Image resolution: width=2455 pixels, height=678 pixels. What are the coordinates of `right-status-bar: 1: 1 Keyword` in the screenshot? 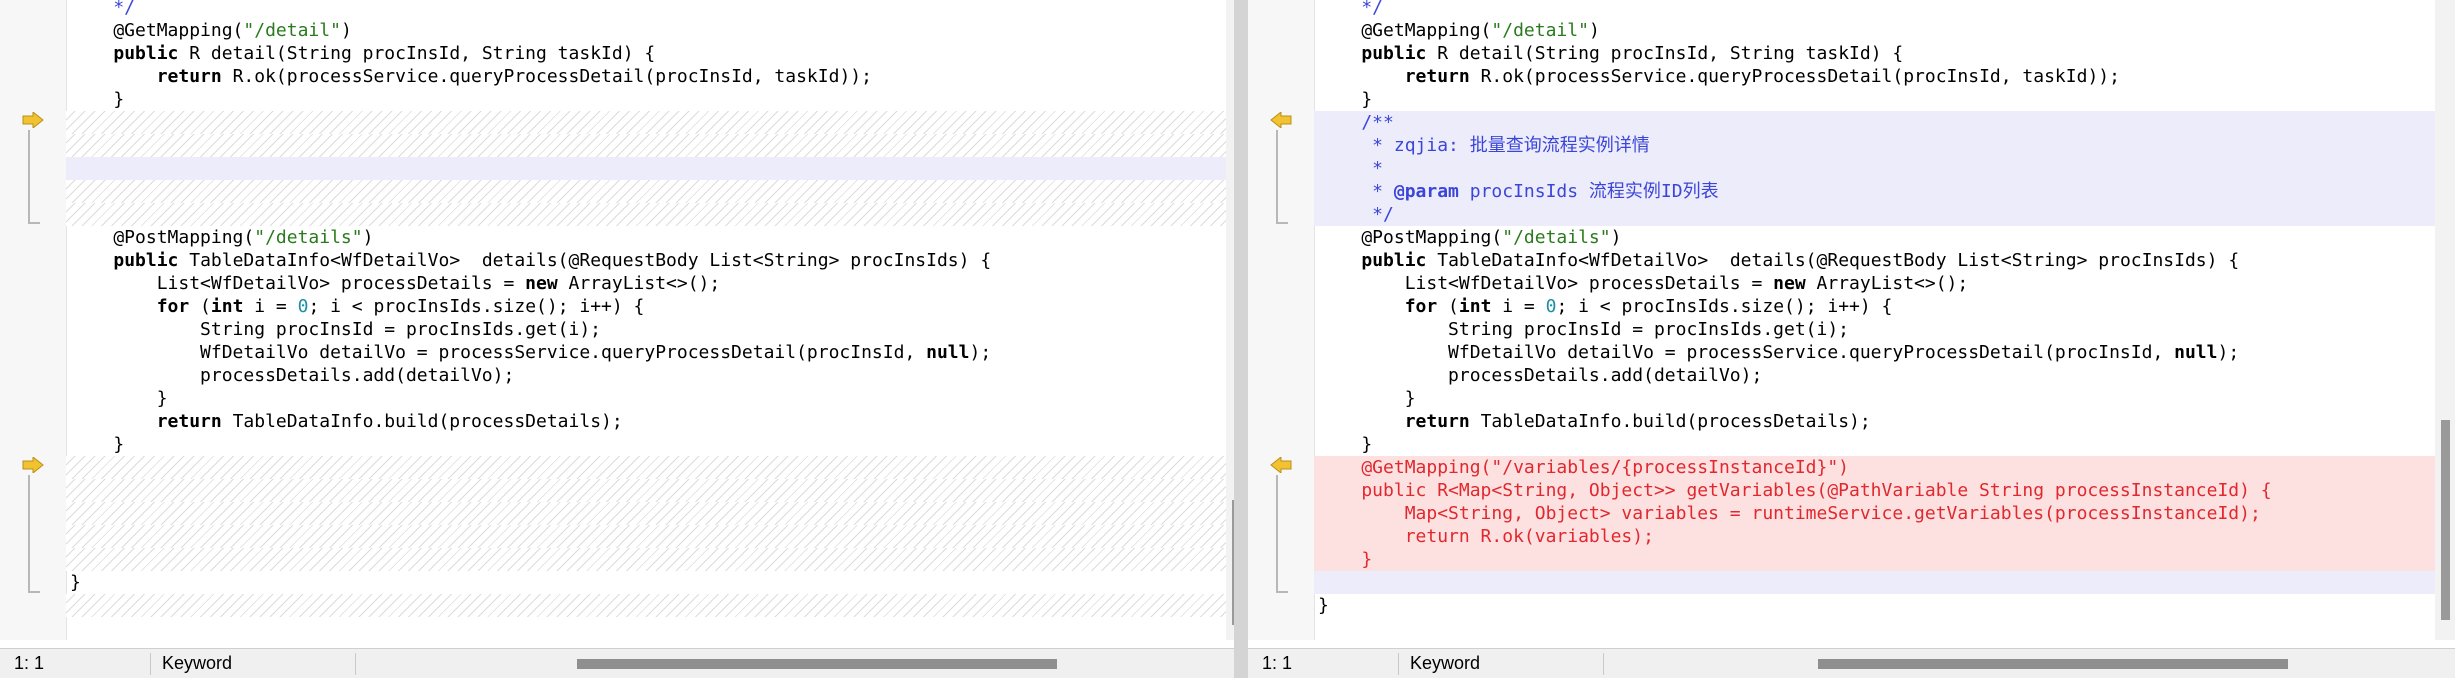 It's located at (1851, 663).